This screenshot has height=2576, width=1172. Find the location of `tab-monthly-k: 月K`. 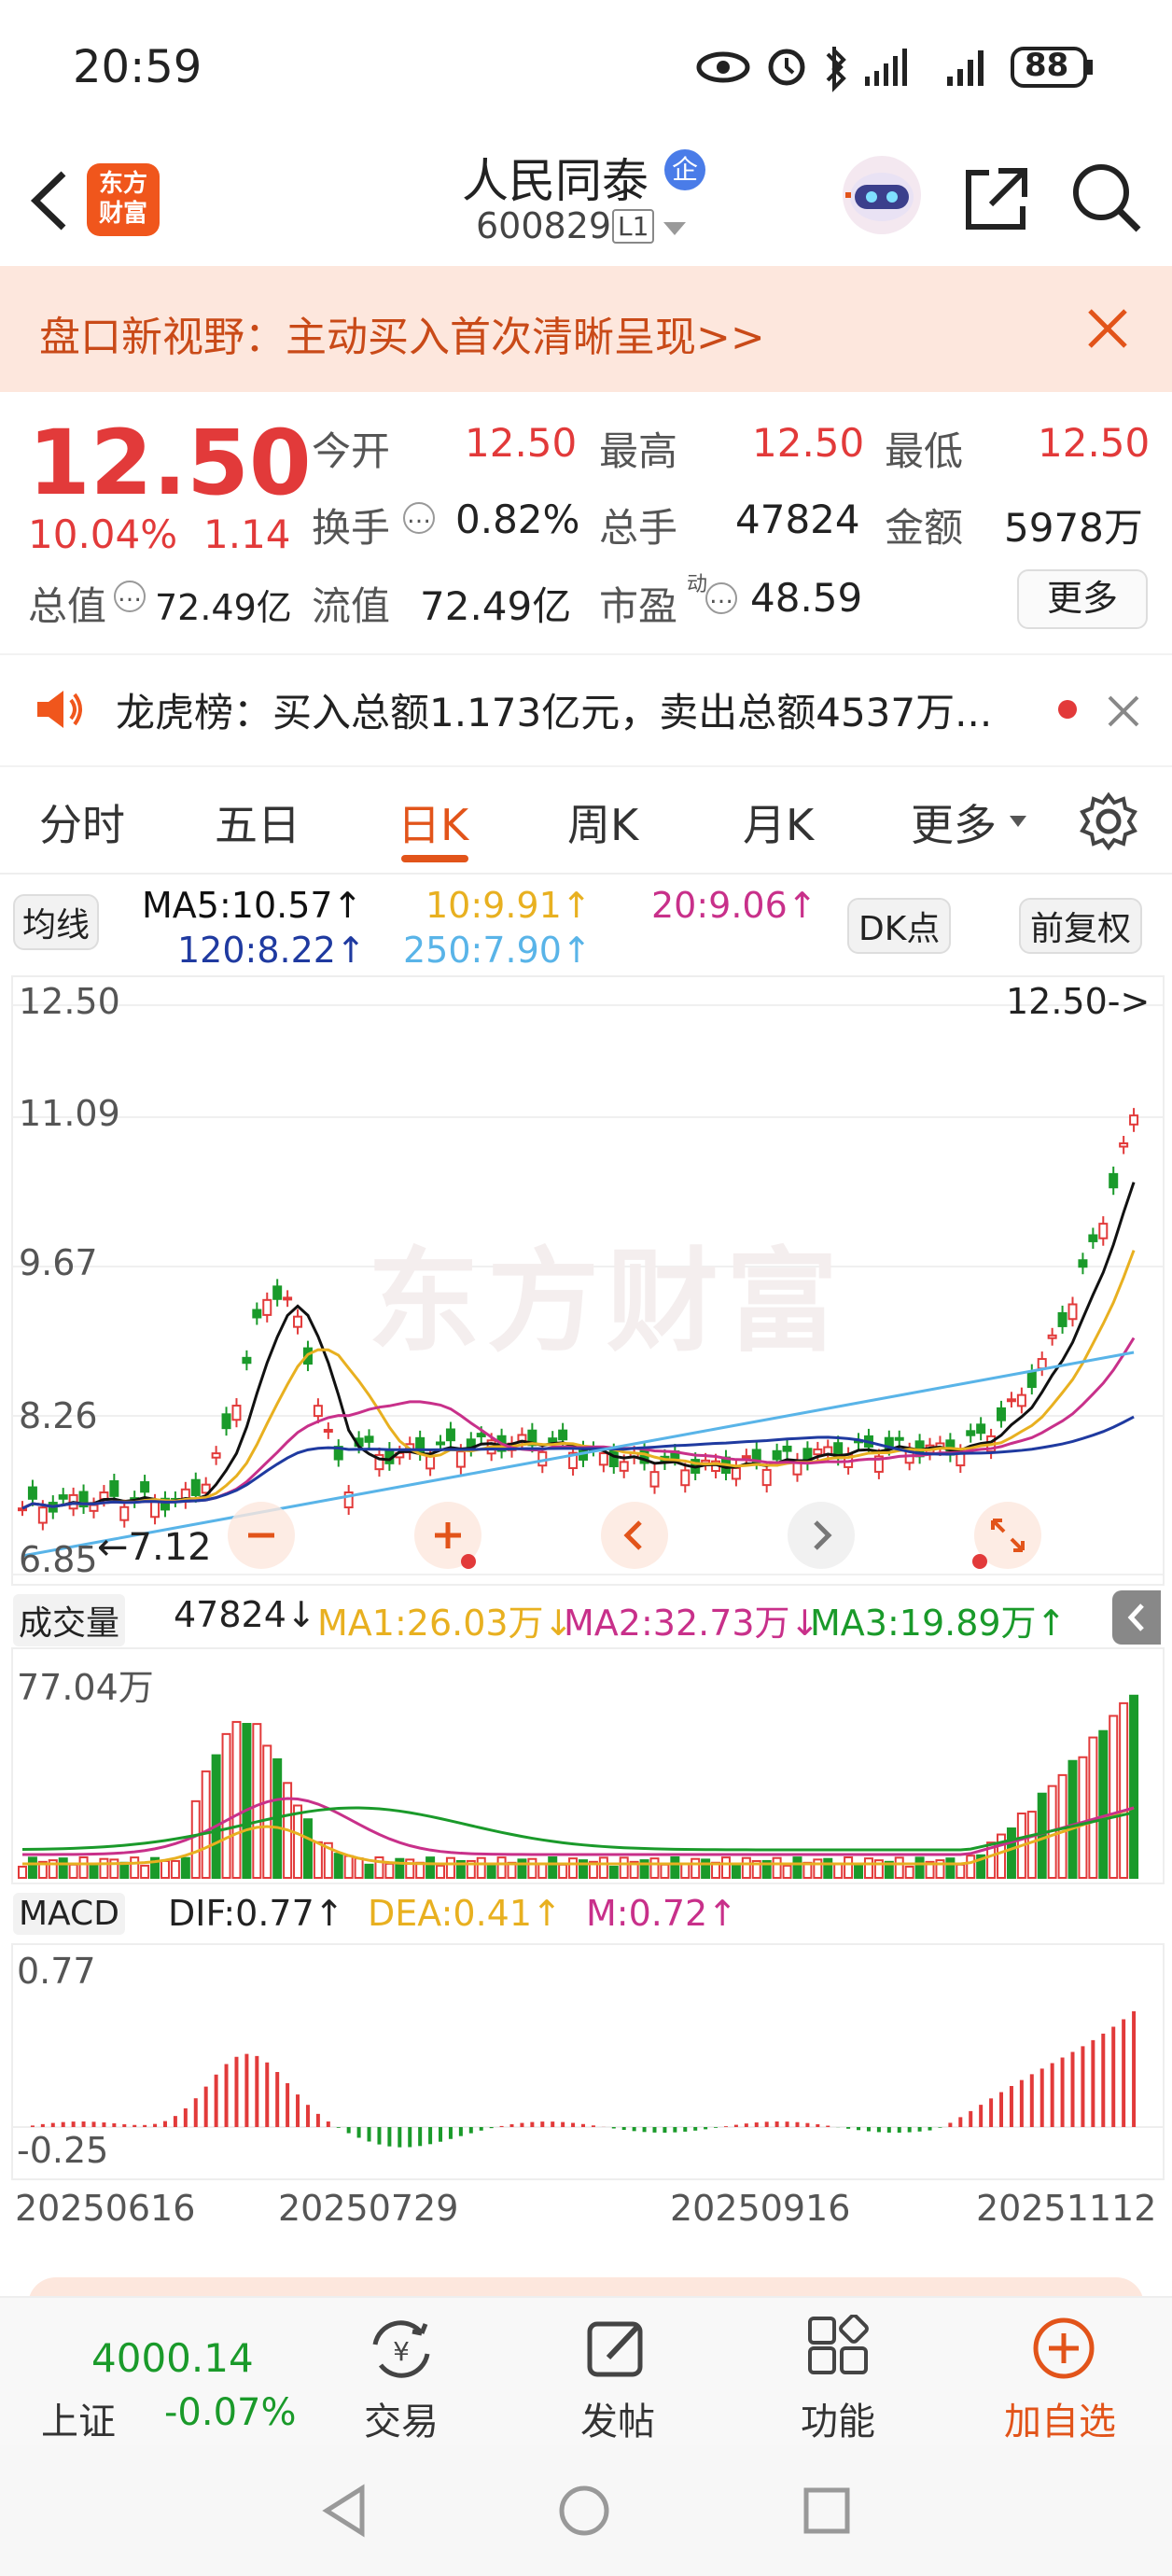

tab-monthly-k: 月K is located at coordinates (778, 822).